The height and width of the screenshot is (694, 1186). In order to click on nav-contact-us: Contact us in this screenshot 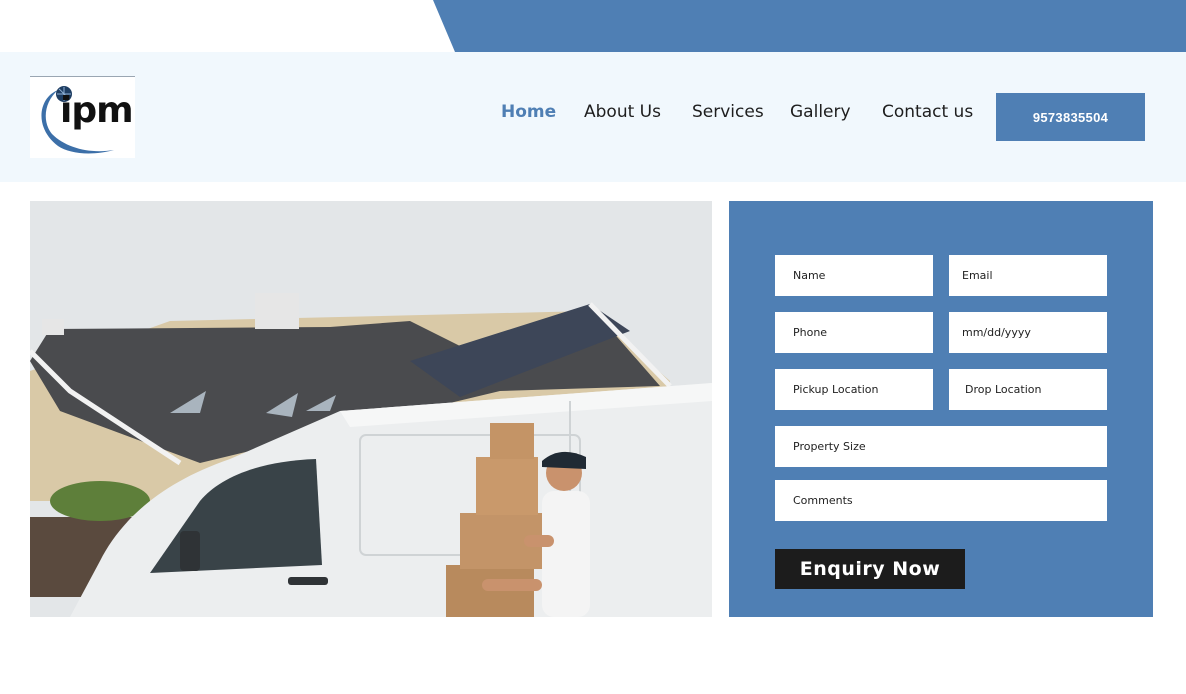, I will do `click(927, 112)`.